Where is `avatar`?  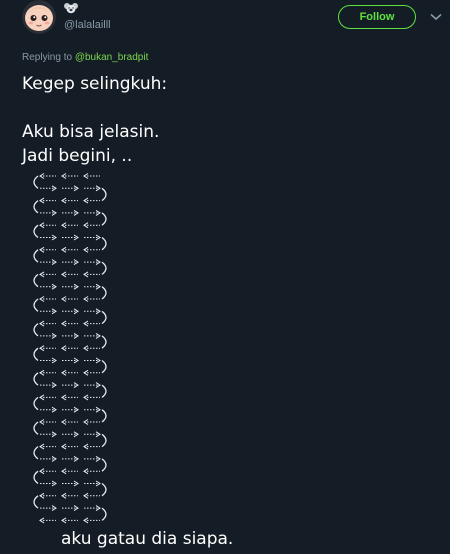 avatar is located at coordinates (39, 17).